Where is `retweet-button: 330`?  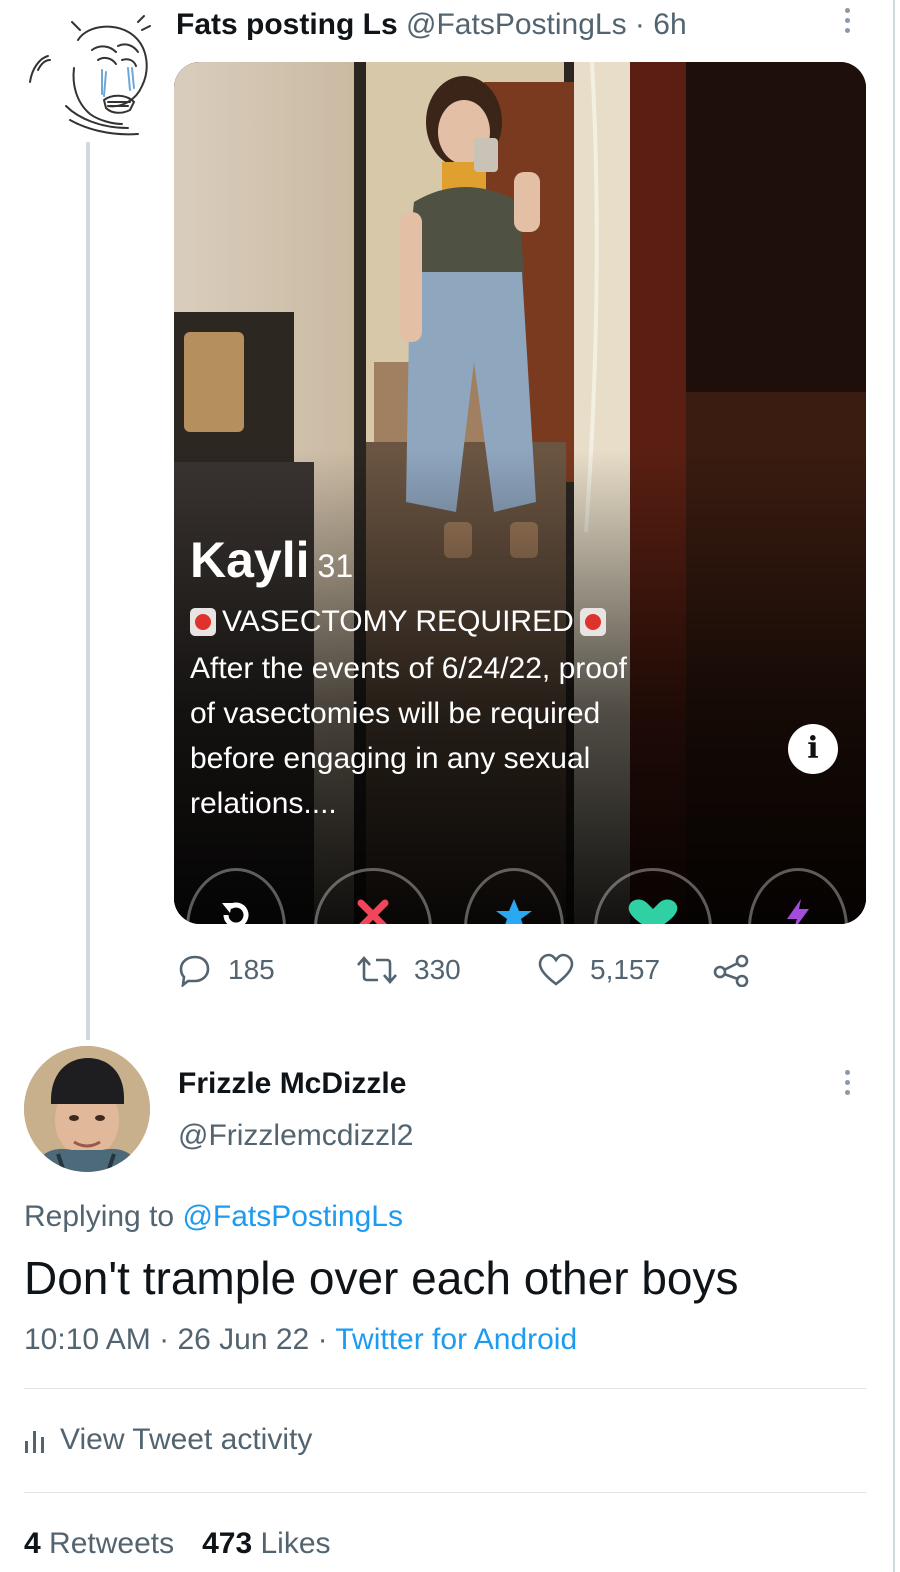 retweet-button: 330 is located at coordinates (408, 970).